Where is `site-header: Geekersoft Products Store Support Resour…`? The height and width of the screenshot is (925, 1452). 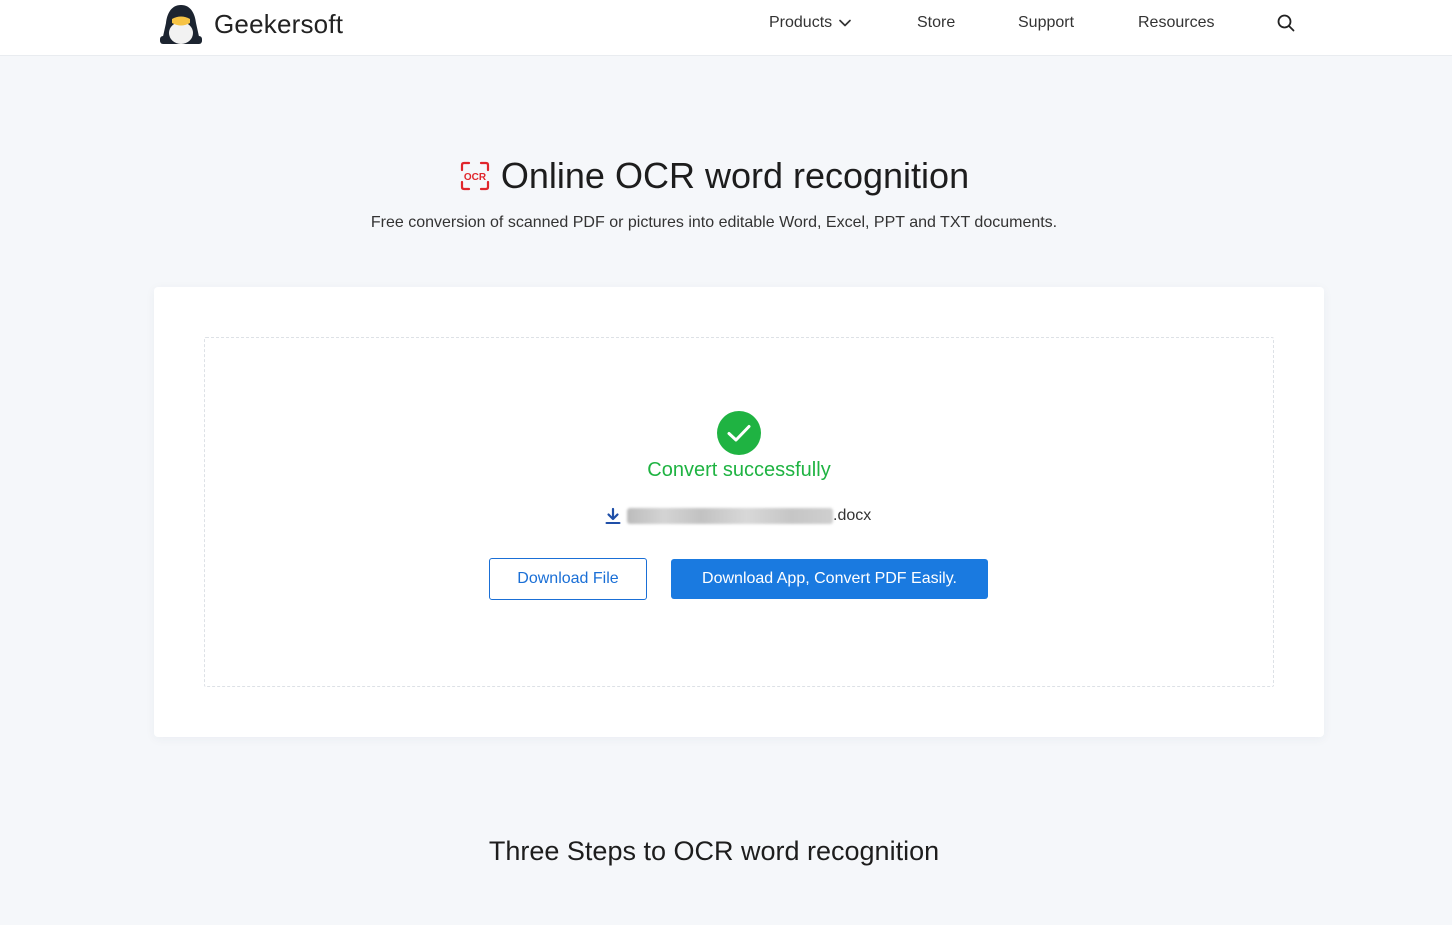
site-header: Geekersoft Products Store Support Resour… is located at coordinates (726, 28).